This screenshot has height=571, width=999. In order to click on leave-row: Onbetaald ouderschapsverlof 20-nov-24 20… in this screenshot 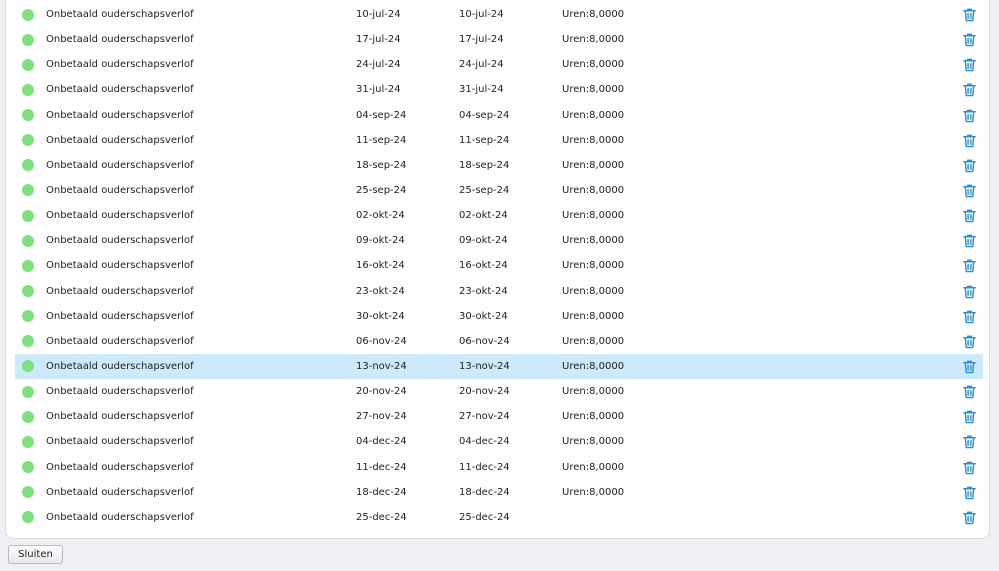, I will do `click(499, 391)`.